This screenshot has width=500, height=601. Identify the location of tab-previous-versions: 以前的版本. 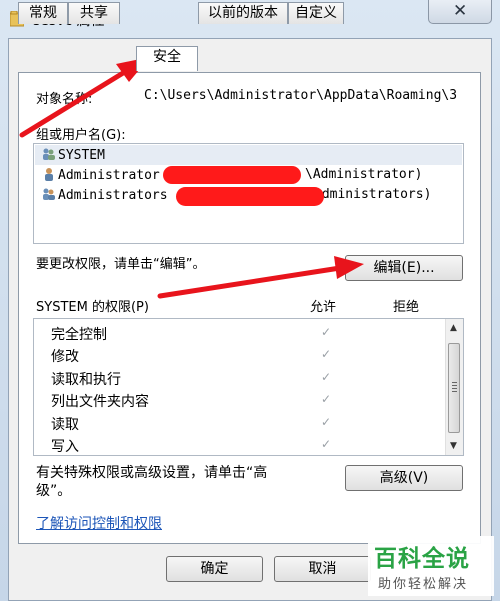
(243, 13).